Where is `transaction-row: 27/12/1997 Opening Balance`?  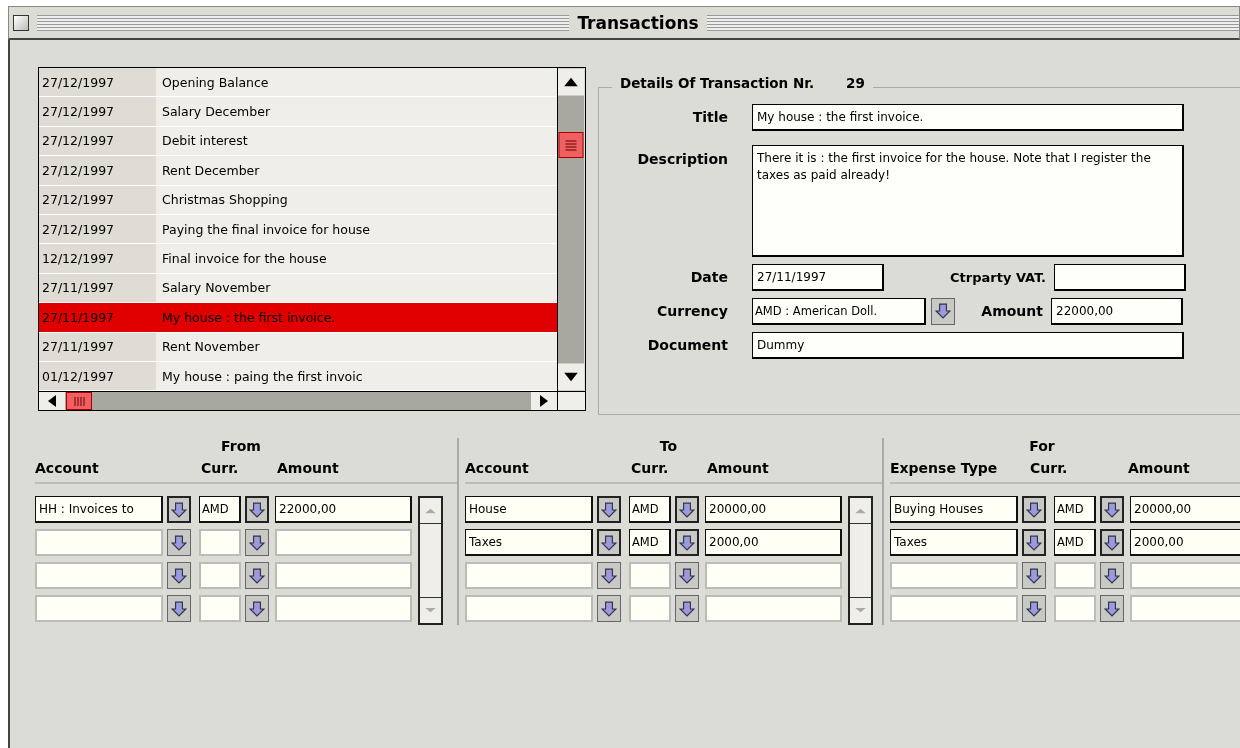 transaction-row: 27/12/1997 Opening Balance is located at coordinates (298, 83).